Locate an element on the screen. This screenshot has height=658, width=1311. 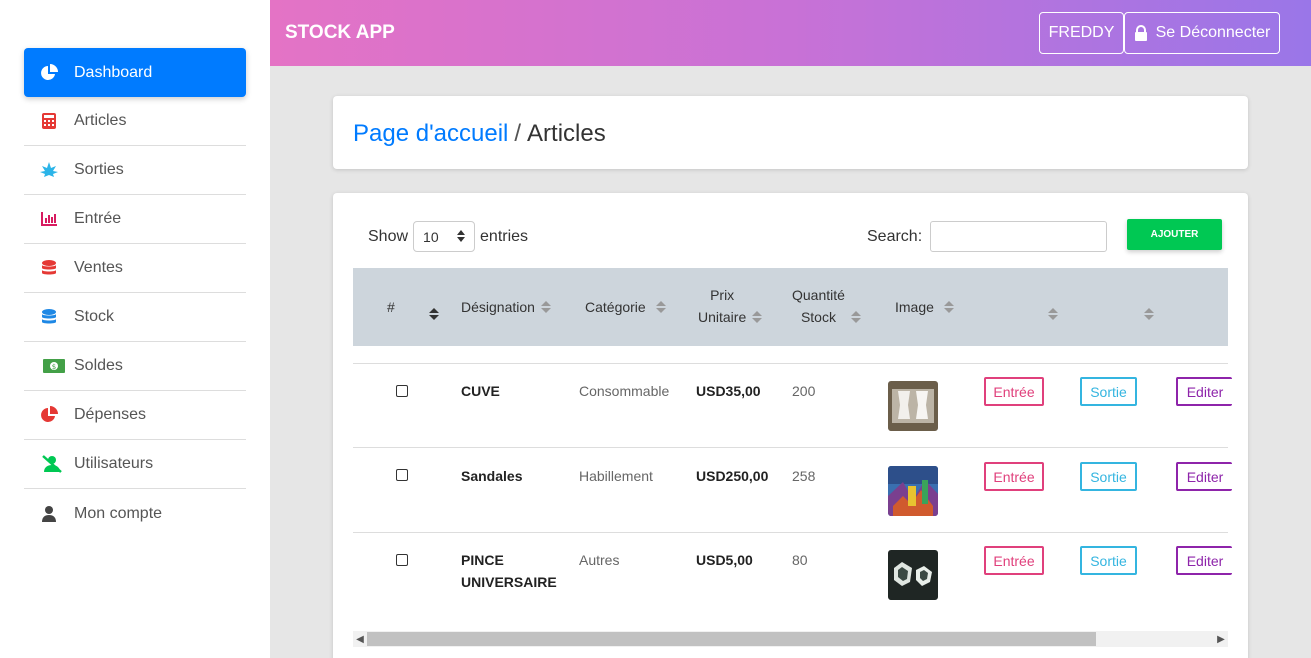
sidebar-item-label: Soldes is located at coordinates (98, 365).